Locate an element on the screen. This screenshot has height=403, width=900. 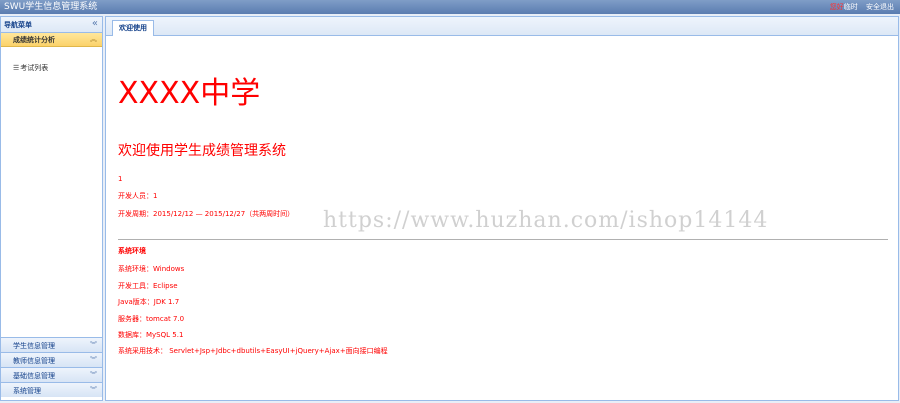
env-line: 开发工具：Eclipse is located at coordinates (148, 286).